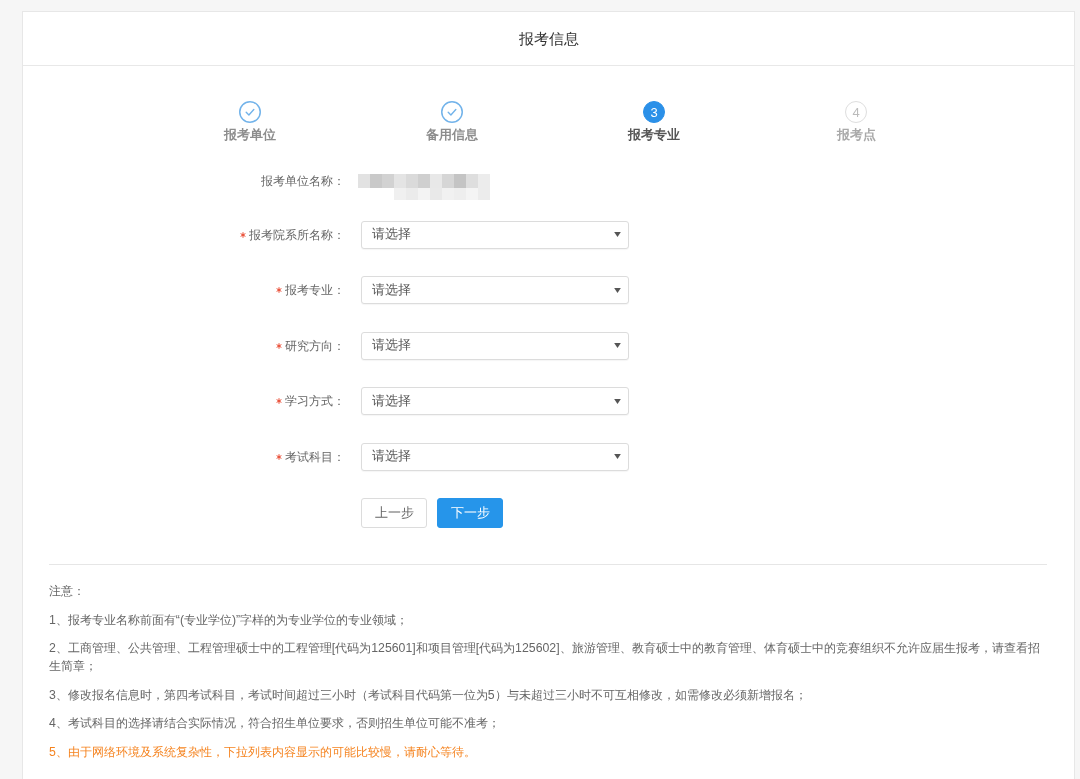  Describe the element at coordinates (654, 135) in the screenshot. I see `step-label: 报考专业` at that location.